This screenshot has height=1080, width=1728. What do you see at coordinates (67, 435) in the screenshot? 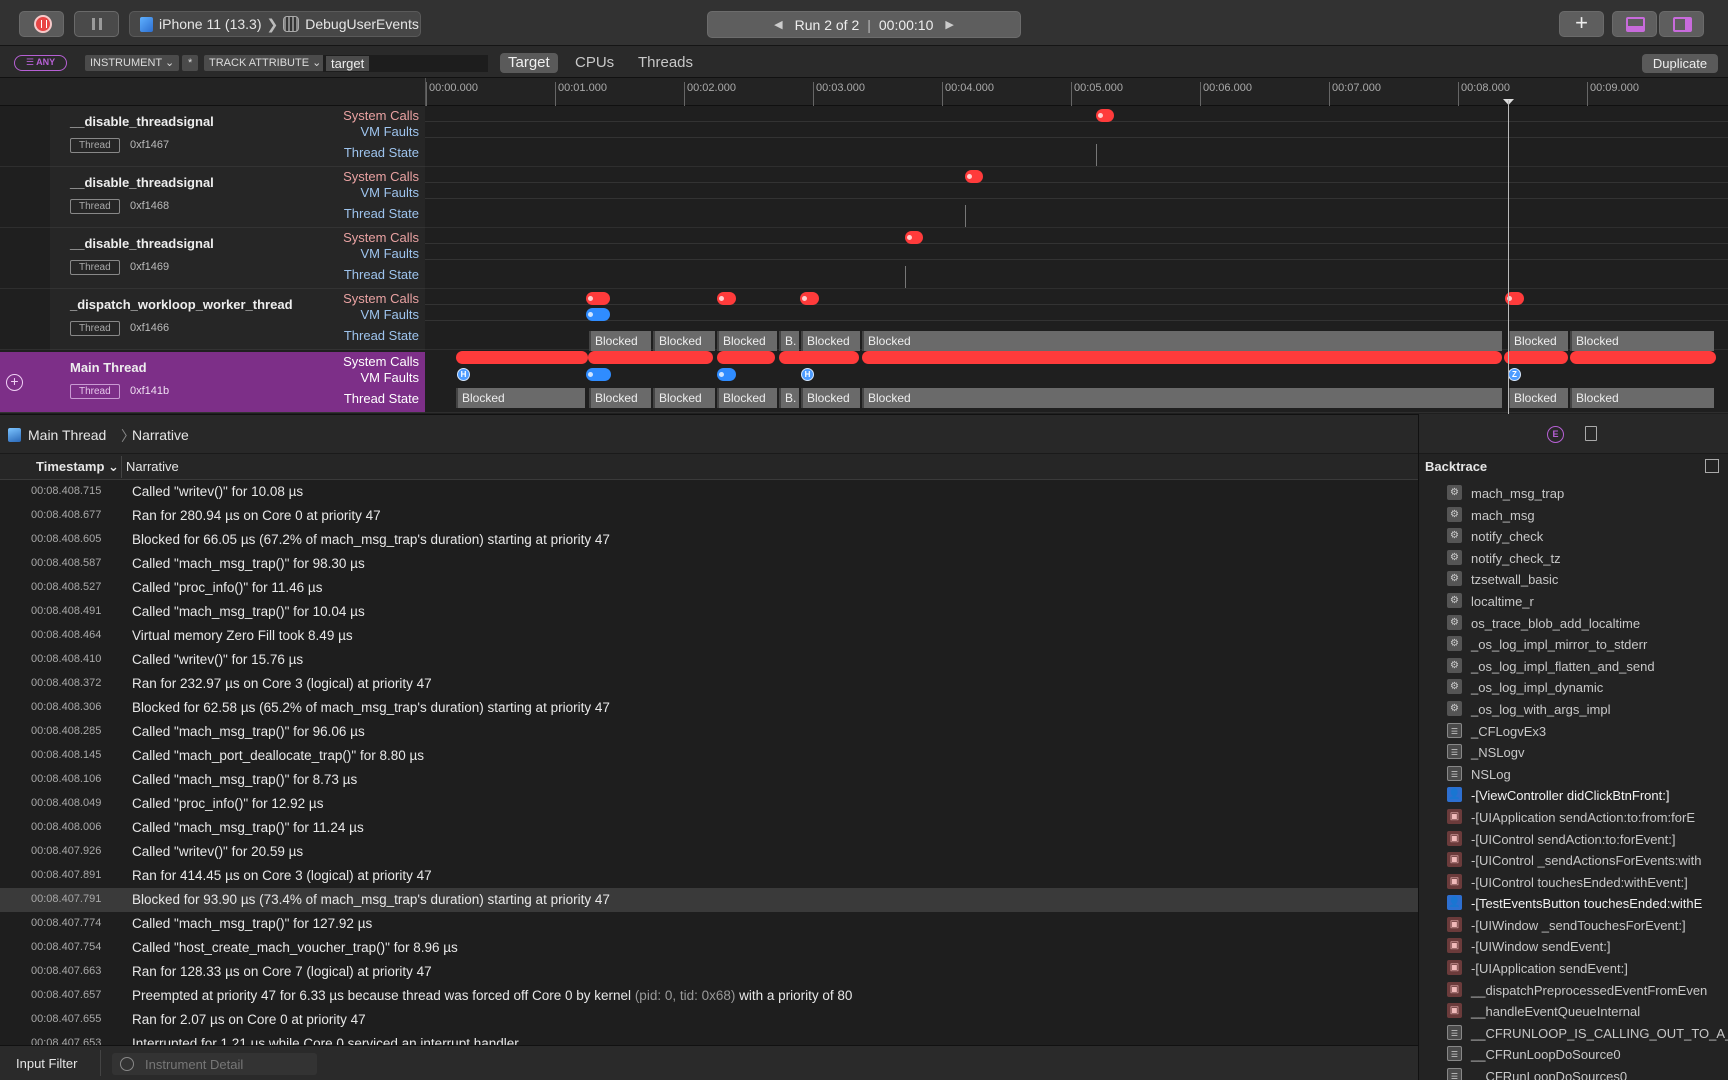
I see `breadcrumb-thread: Main Thread` at bounding box center [67, 435].